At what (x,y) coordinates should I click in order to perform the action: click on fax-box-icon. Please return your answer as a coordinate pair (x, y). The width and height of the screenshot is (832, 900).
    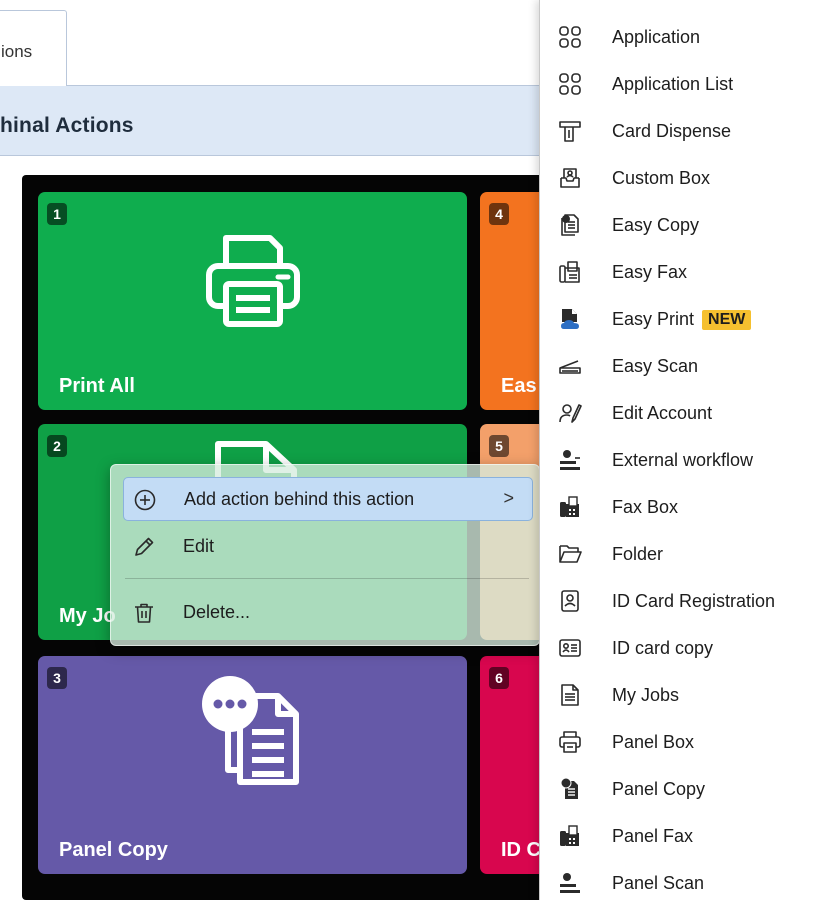
    Looking at the image, I should click on (569, 506).